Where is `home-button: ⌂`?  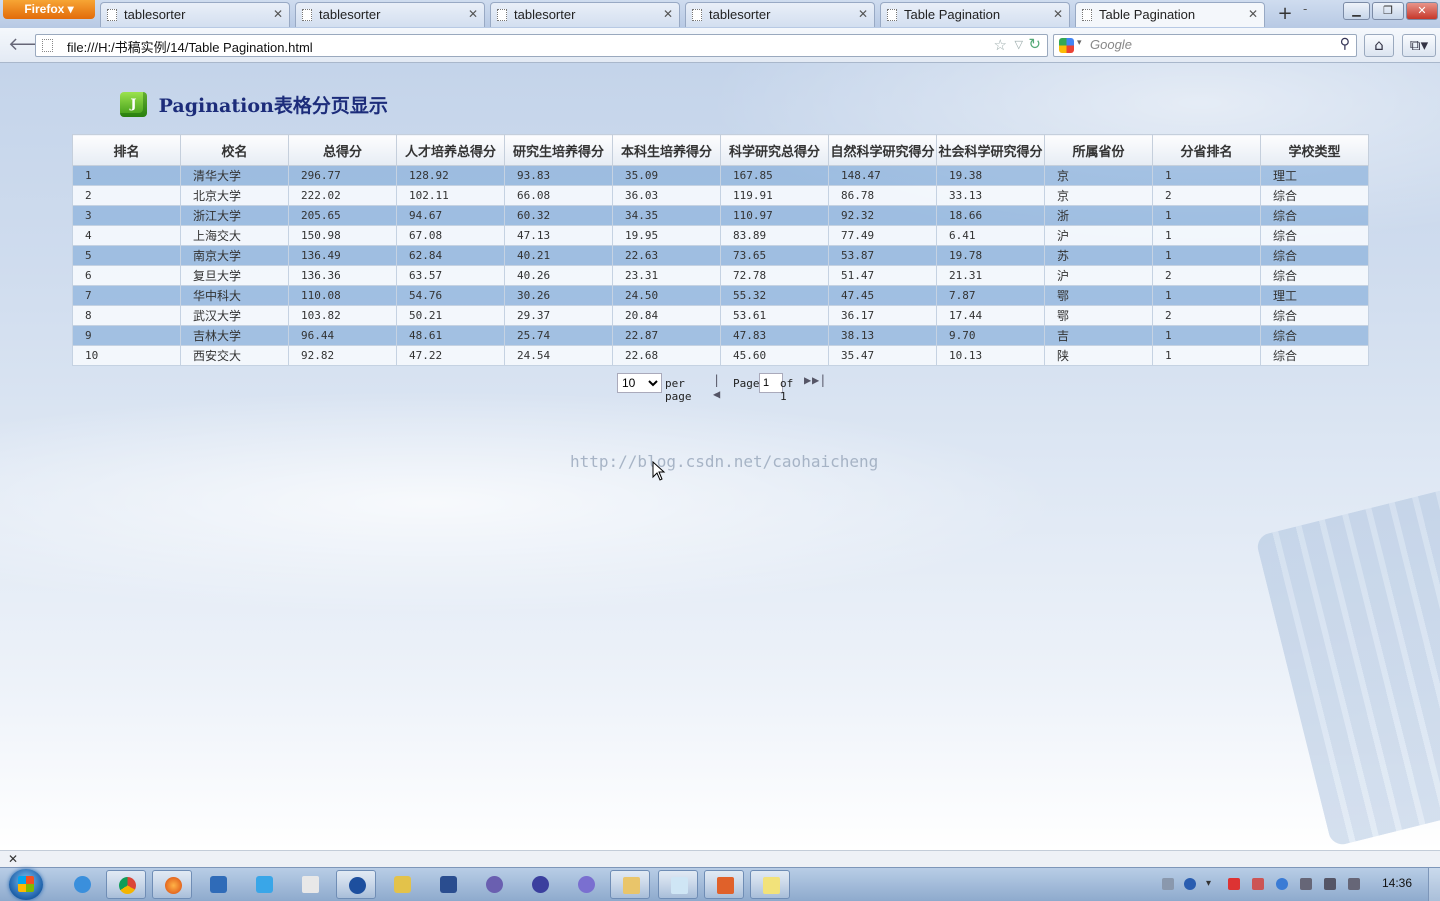 home-button: ⌂ is located at coordinates (1379, 45).